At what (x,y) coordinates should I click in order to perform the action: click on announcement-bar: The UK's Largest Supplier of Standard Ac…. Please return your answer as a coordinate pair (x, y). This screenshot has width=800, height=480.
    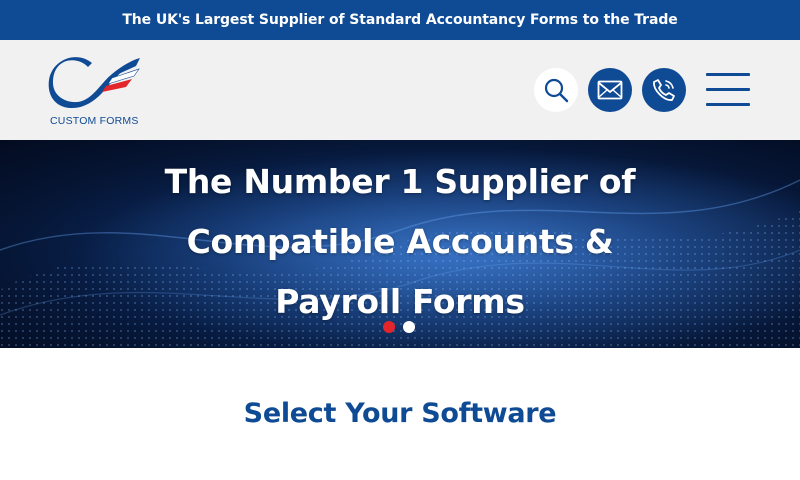
    Looking at the image, I should click on (400, 20).